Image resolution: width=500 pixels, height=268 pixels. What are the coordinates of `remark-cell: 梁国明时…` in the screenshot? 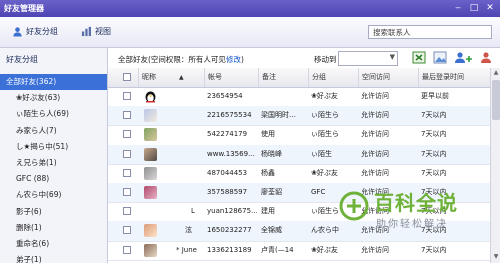 It's located at (278, 115).